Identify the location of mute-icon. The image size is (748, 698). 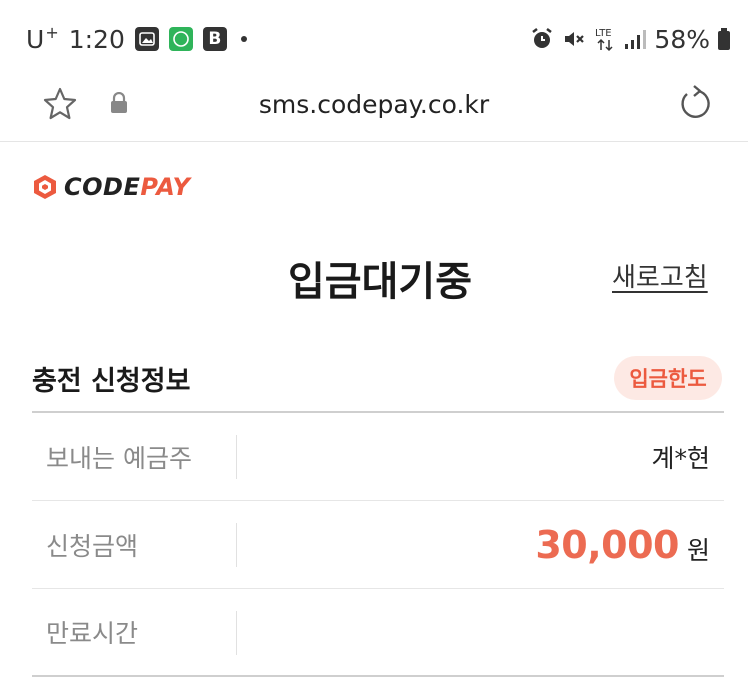
(574, 39).